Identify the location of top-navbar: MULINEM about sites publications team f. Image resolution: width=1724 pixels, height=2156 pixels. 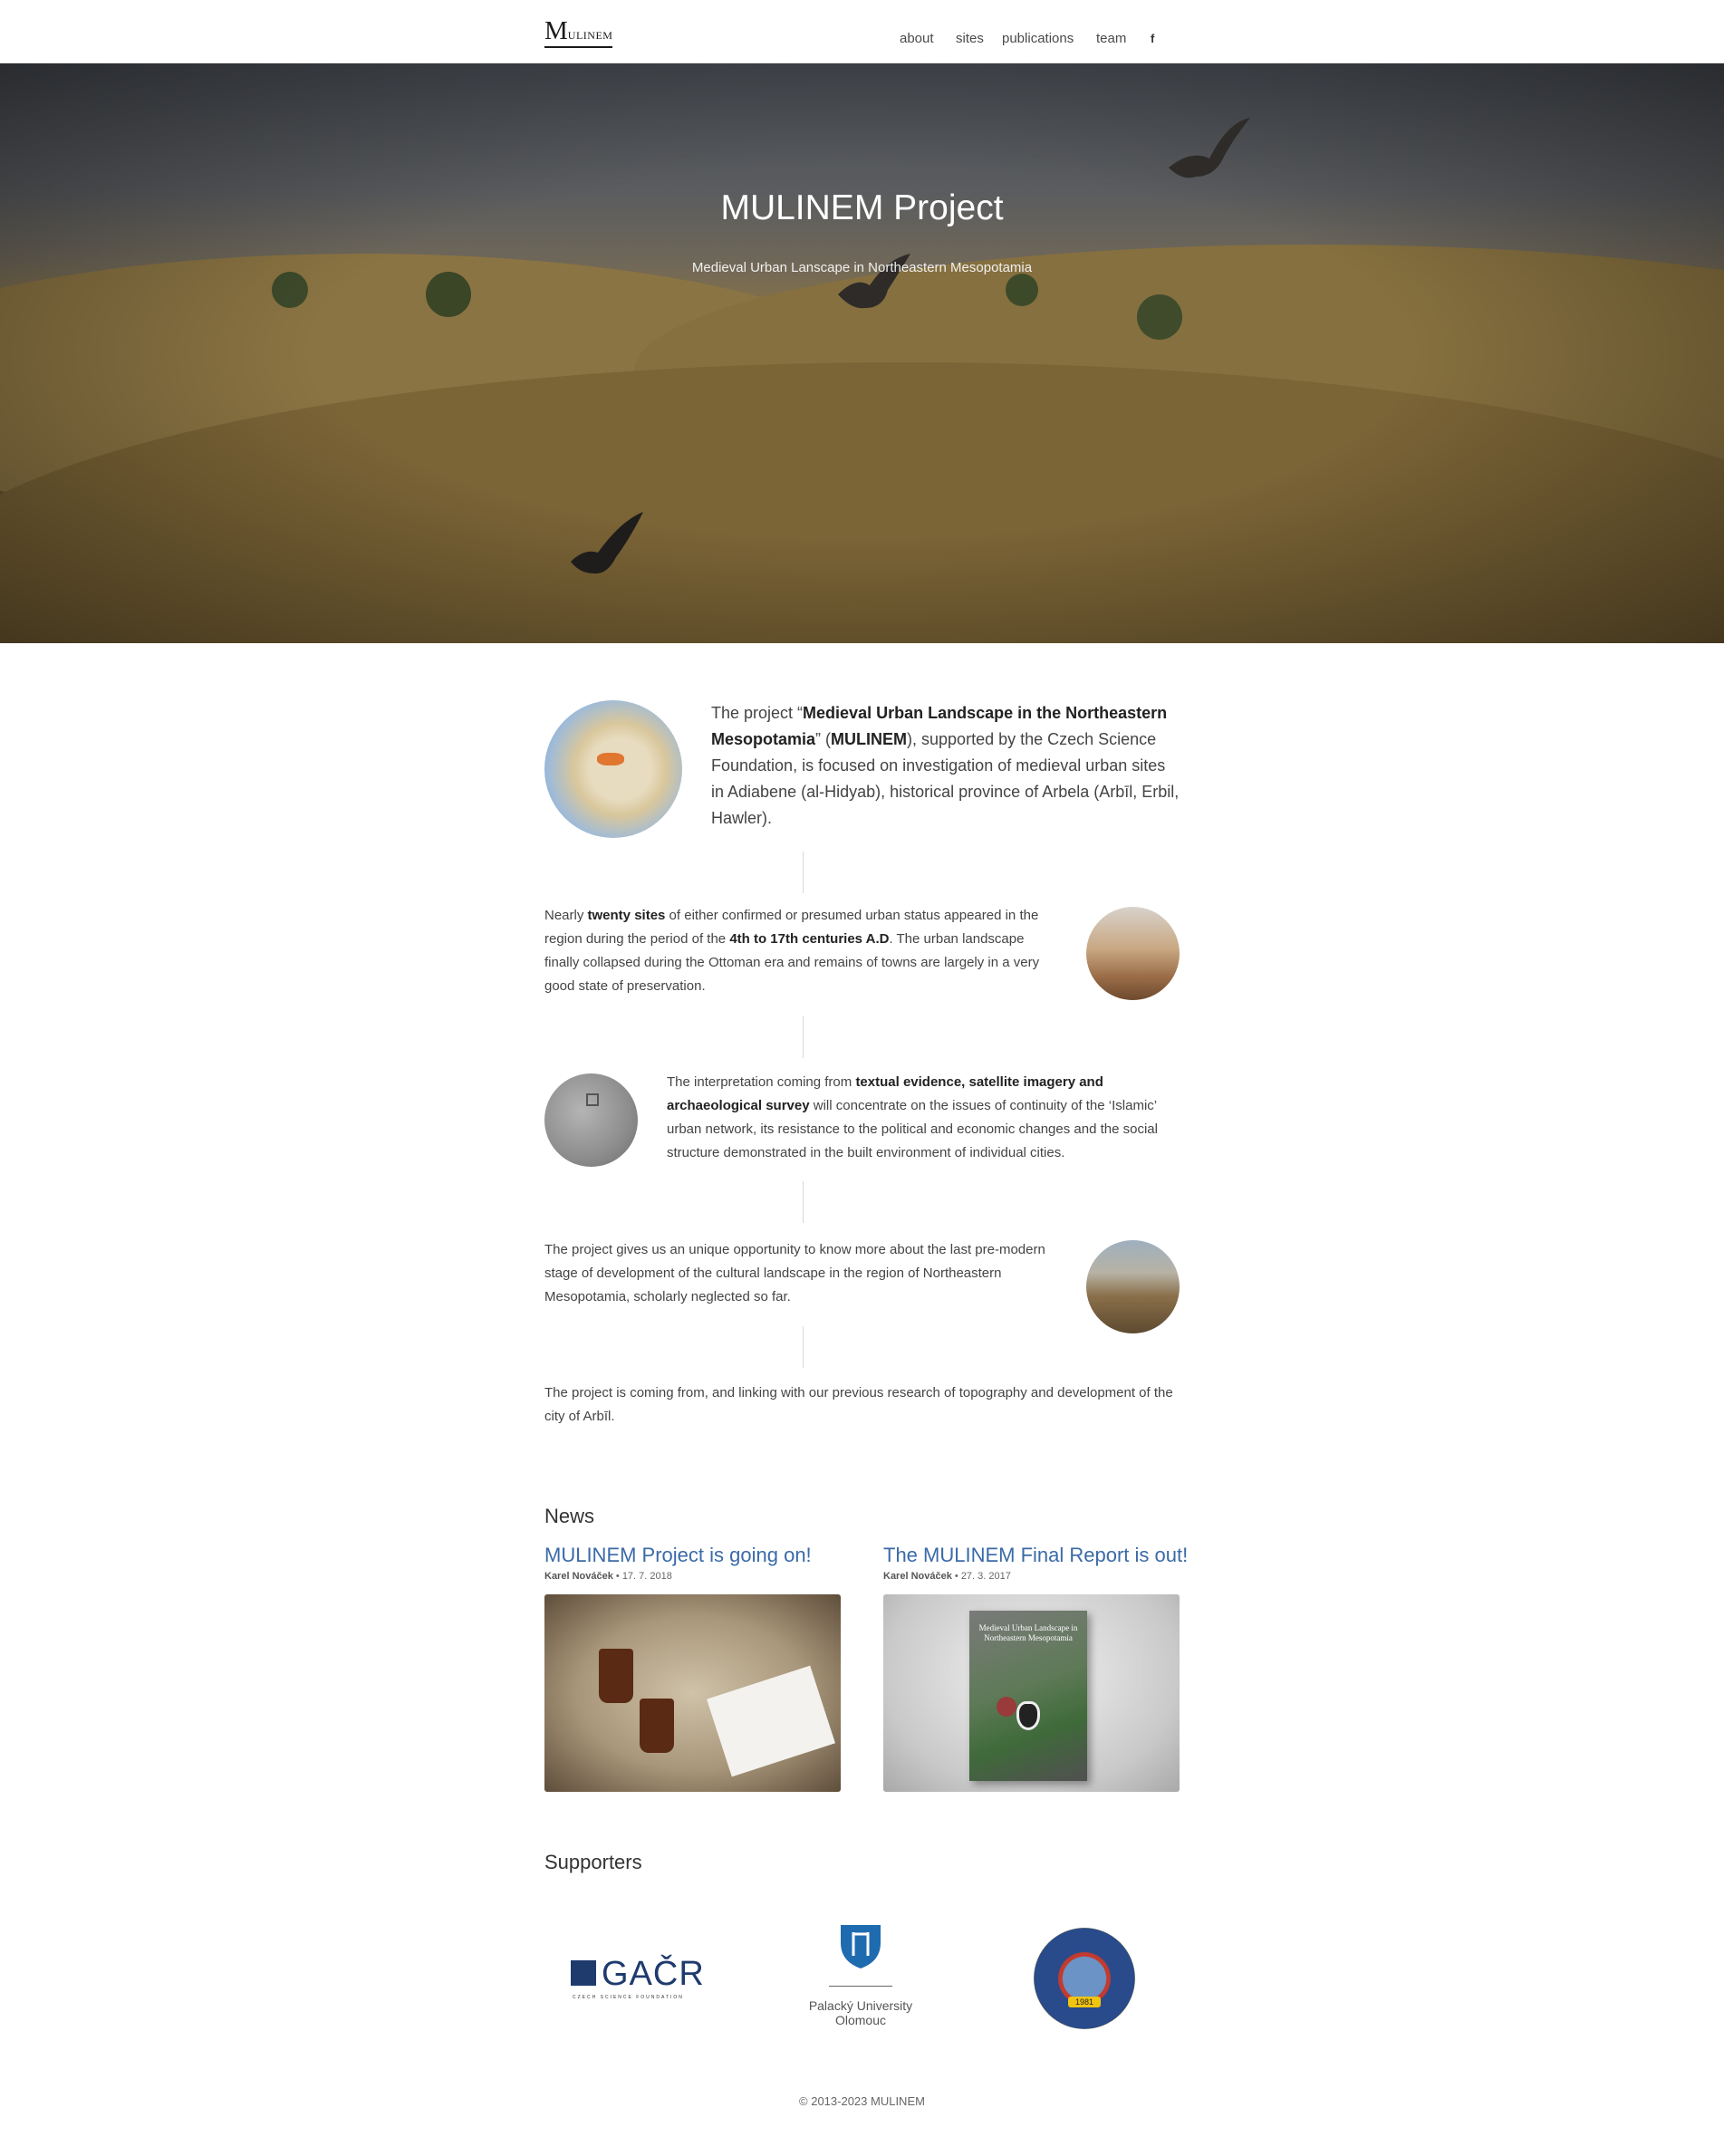
(862, 31).